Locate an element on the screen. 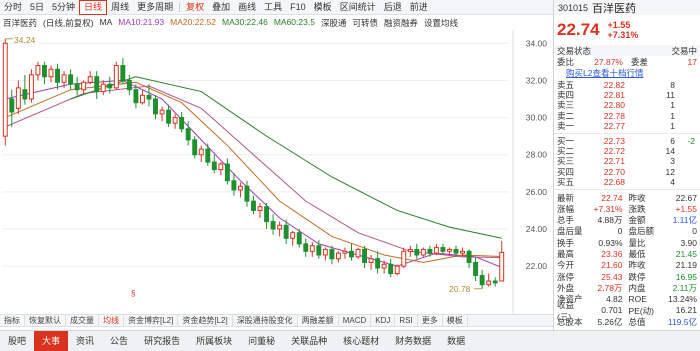 The image size is (700, 351). stat-row: 最高 23.36 最低 21.45 is located at coordinates (627, 253).